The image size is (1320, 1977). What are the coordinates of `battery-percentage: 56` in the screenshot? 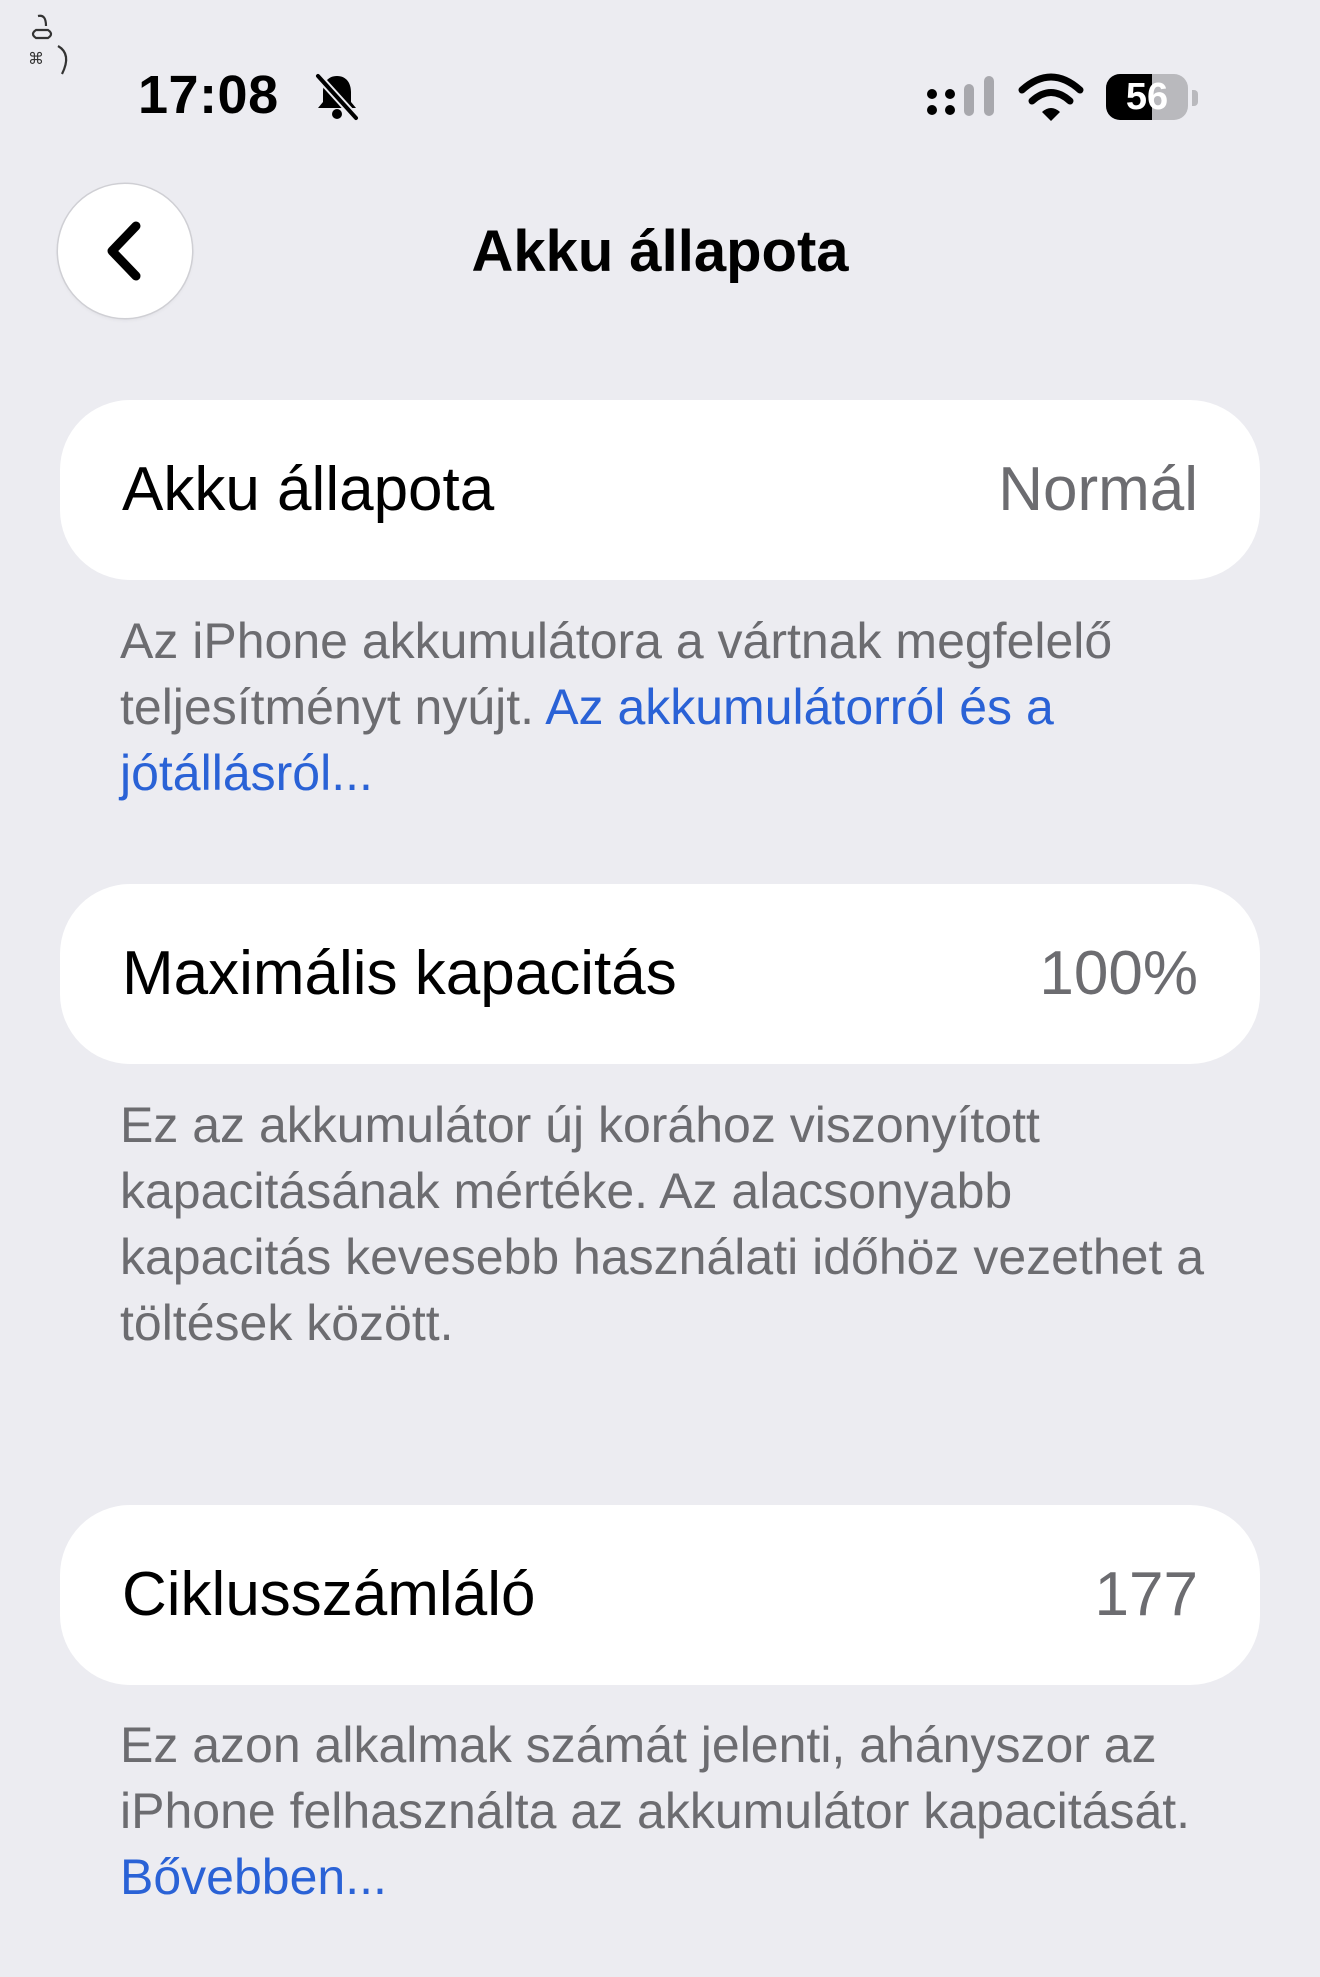 It's located at (1147, 97).